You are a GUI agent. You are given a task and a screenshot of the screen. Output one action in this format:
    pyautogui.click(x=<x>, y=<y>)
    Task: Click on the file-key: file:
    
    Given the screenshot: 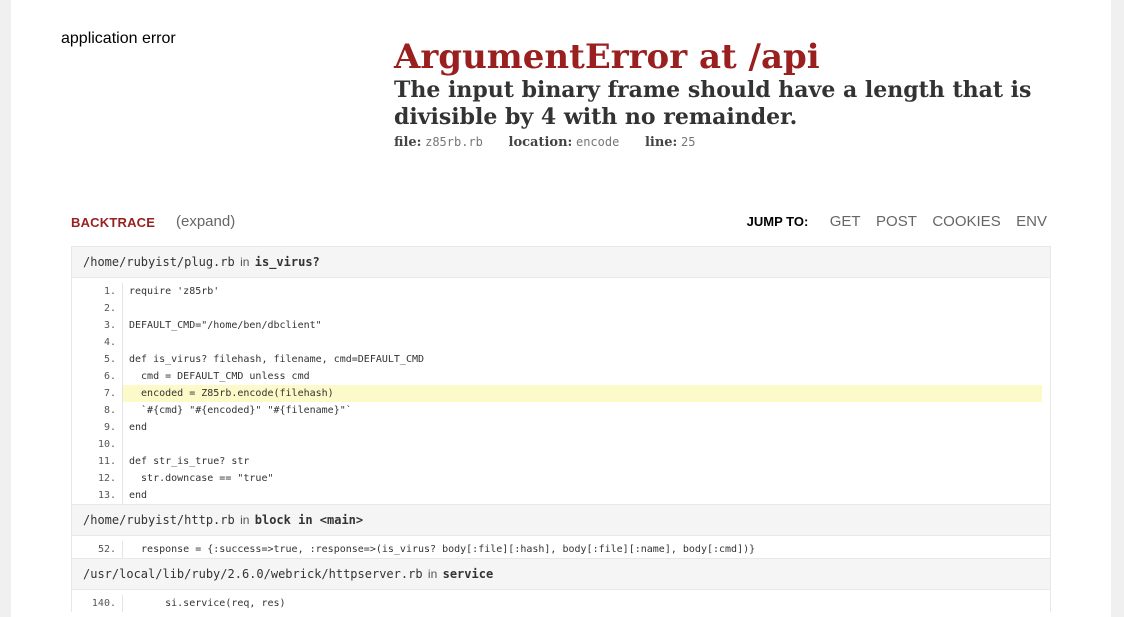 What is the action you would take?
    pyautogui.click(x=408, y=142)
    